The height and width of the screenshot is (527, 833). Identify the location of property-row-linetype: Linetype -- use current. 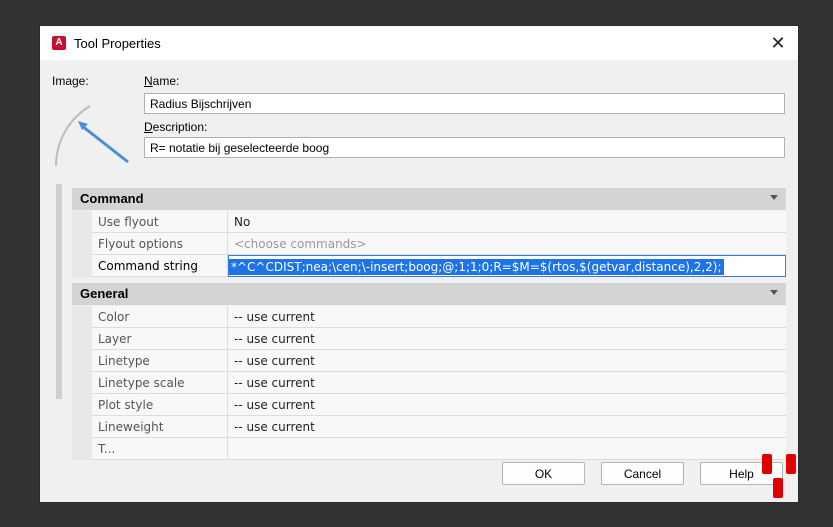
(429, 361).